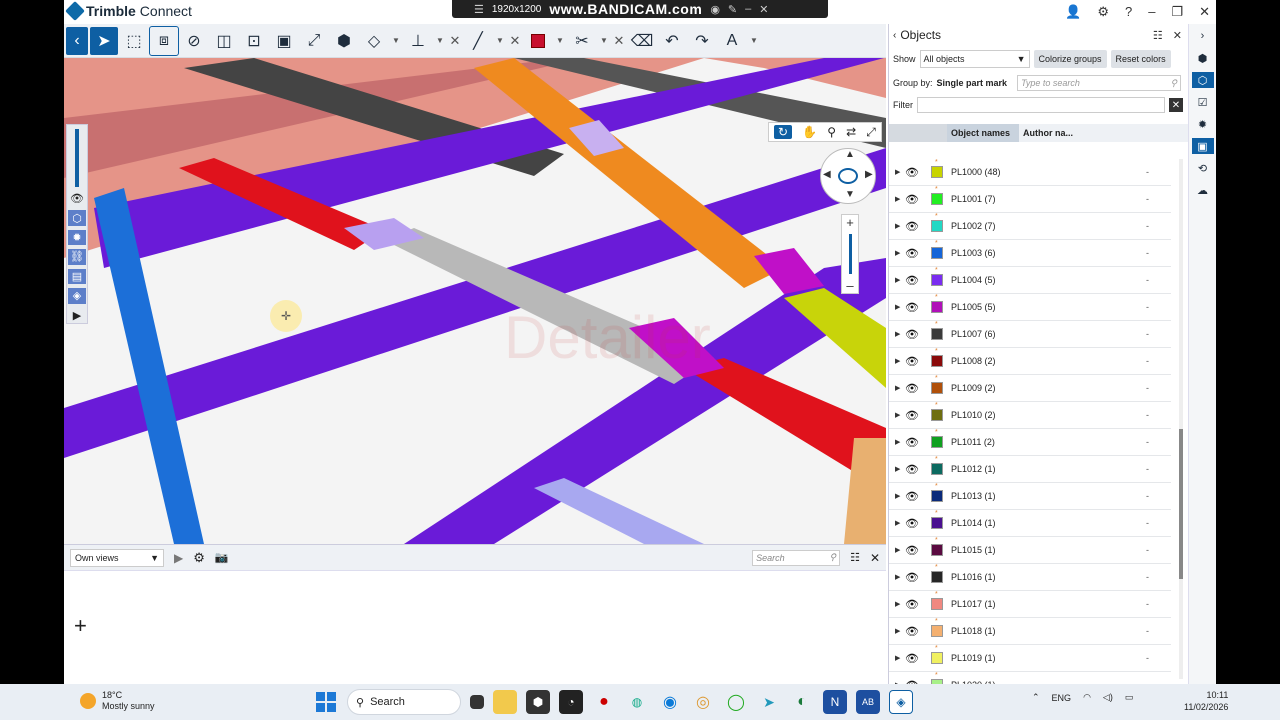 The height and width of the screenshot is (720, 1280). What do you see at coordinates (77, 158) in the screenshot?
I see `section-slider` at bounding box center [77, 158].